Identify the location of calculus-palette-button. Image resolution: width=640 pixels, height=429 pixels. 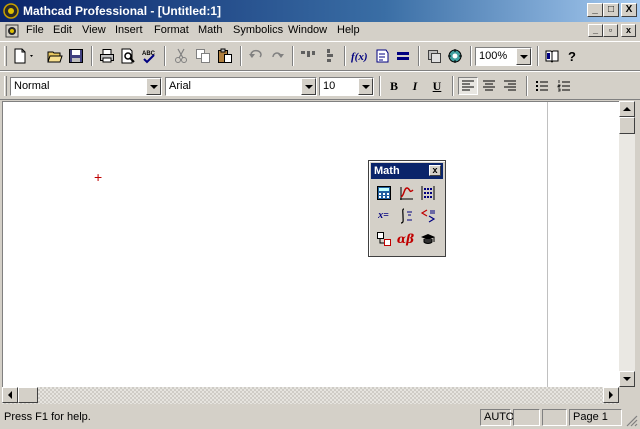
(405, 215).